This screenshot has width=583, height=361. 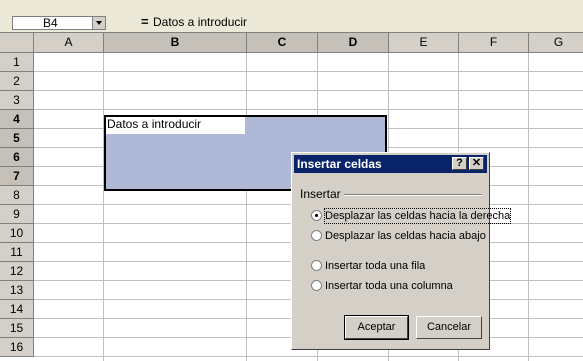 What do you see at coordinates (17, 62) in the screenshot?
I see `row-header-1: 1` at bounding box center [17, 62].